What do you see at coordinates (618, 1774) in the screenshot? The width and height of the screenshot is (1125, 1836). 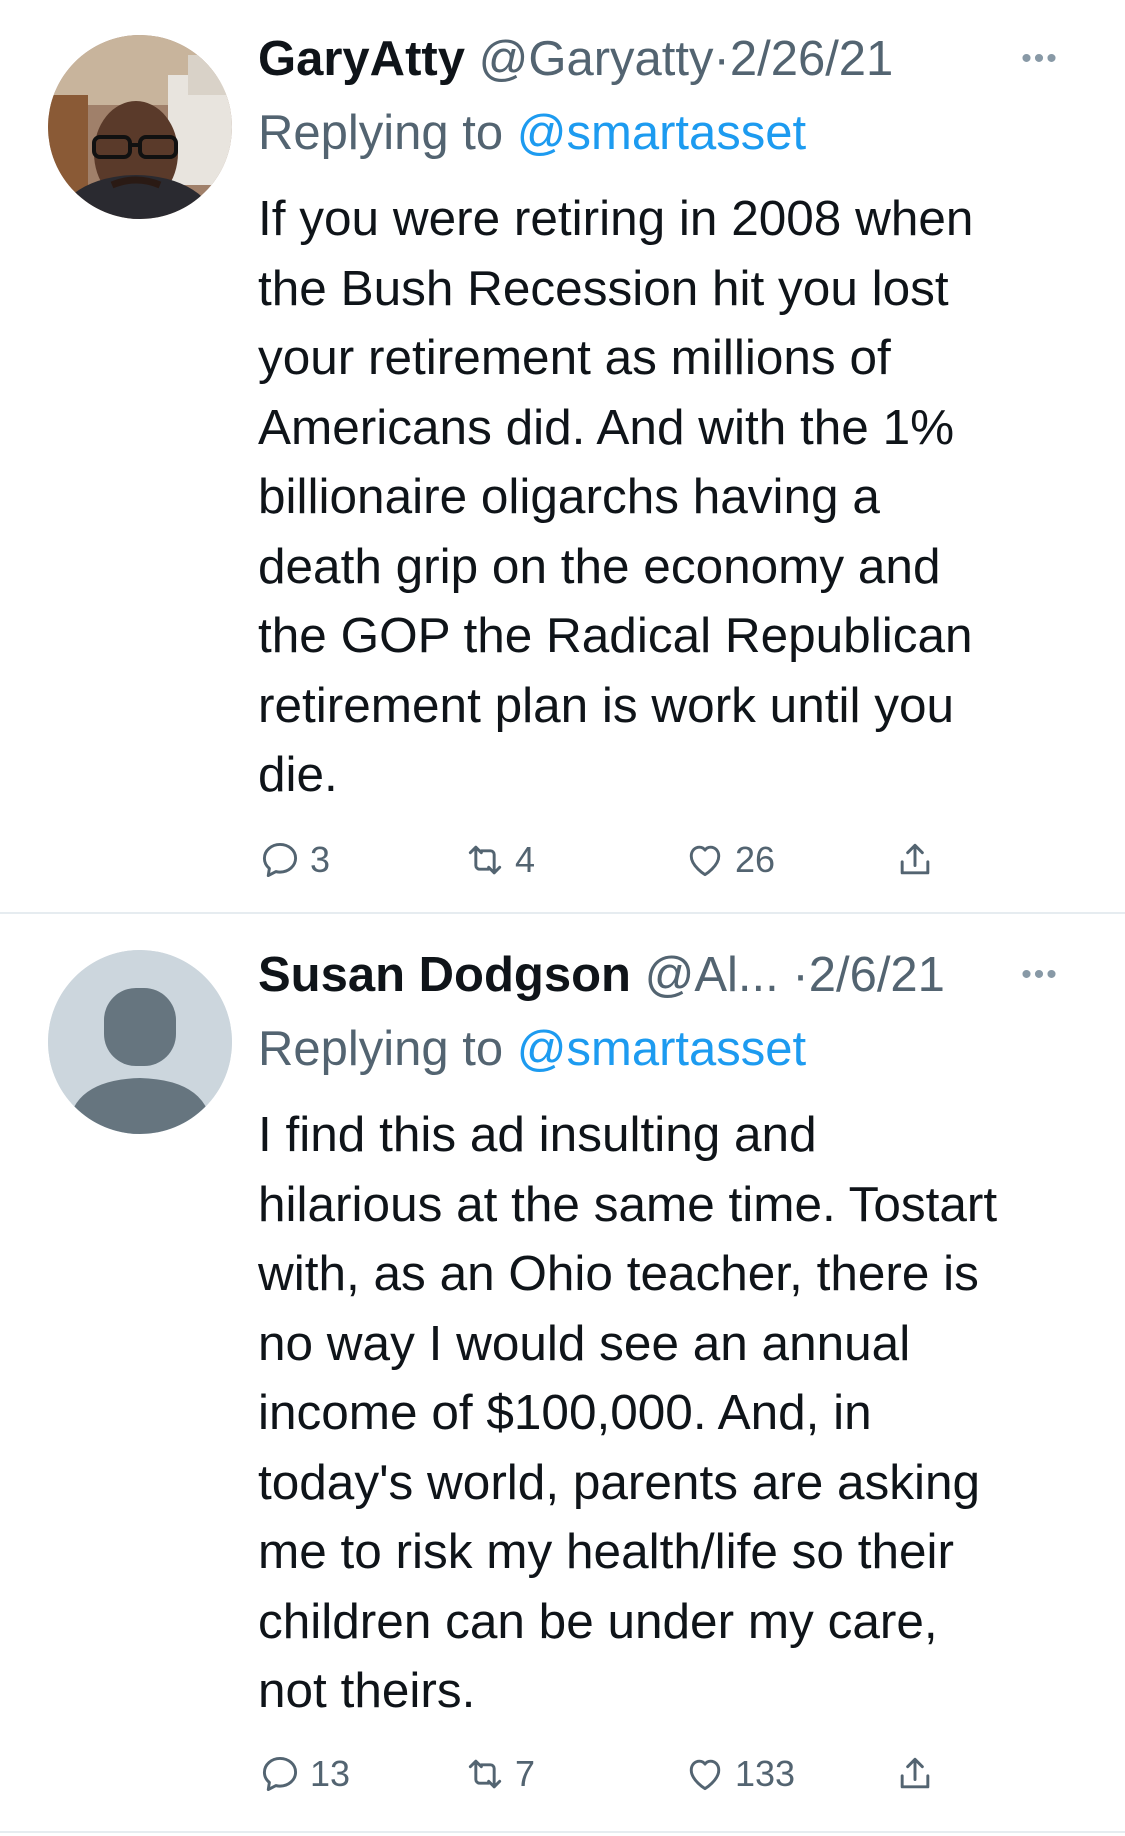 I see `tweet-actions: 13 7 133` at bounding box center [618, 1774].